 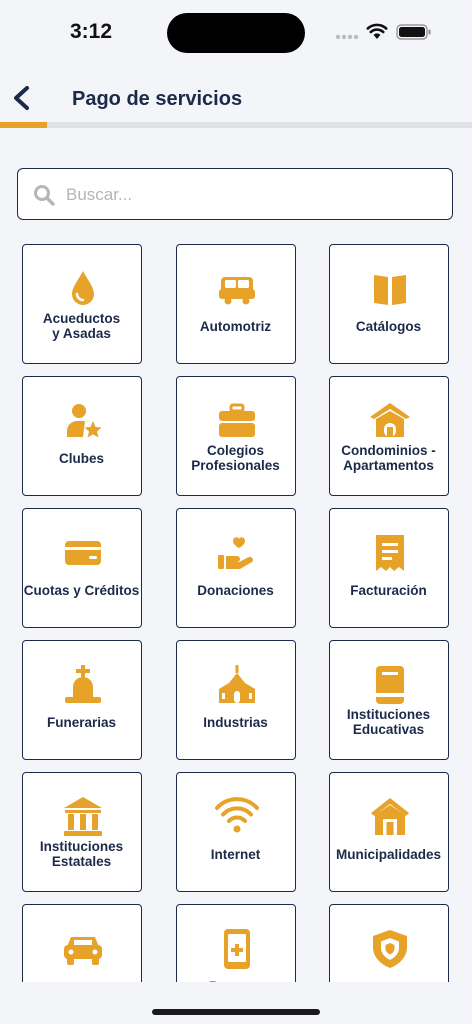 What do you see at coordinates (81, 590) in the screenshot?
I see `category-label: Cuotas y Créditos` at bounding box center [81, 590].